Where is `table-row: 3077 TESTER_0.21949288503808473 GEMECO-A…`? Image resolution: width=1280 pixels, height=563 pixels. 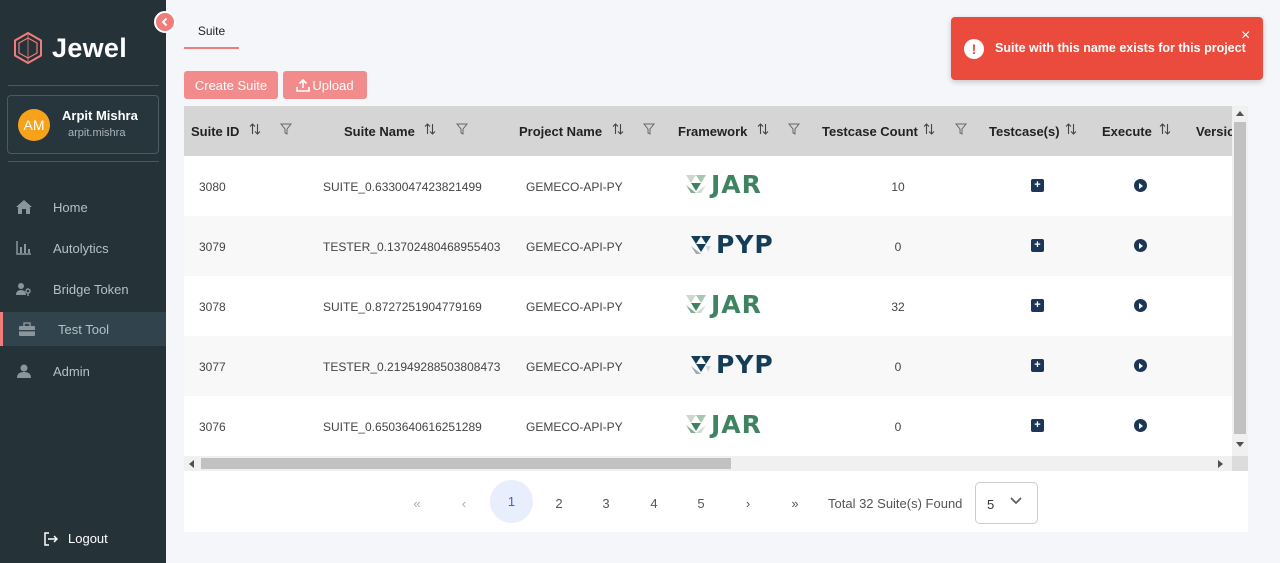
table-row: 3077 TESTER_0.21949288503808473 GEMECO-A… is located at coordinates (708, 366).